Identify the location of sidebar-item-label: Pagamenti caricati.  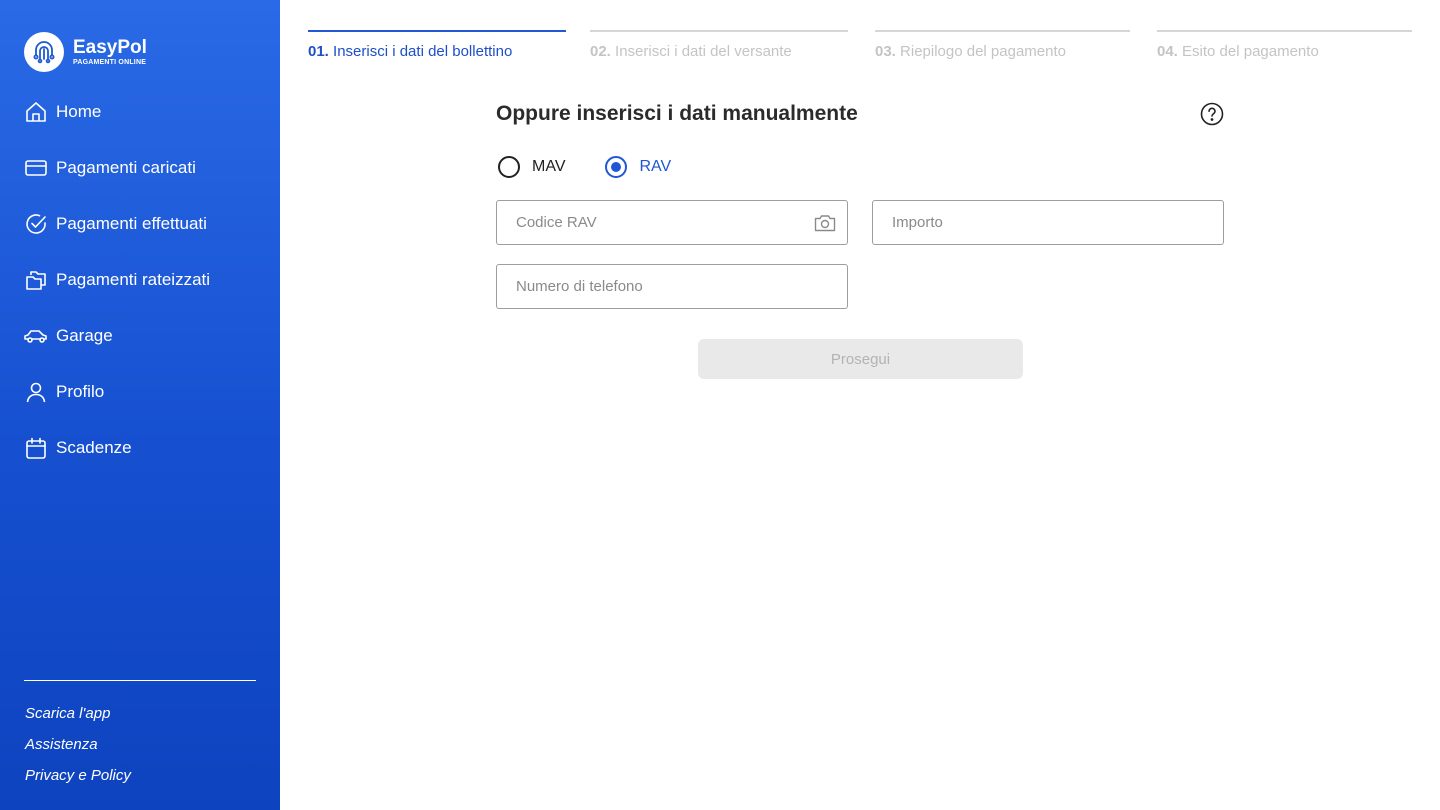
(126, 167).